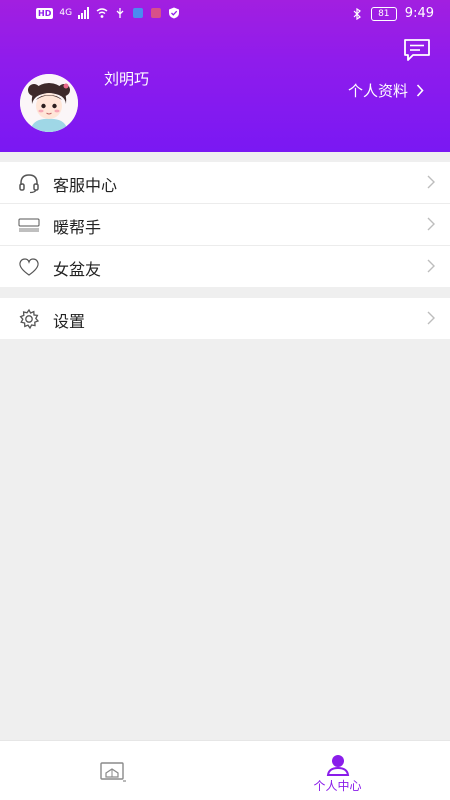  Describe the element at coordinates (419, 13) in the screenshot. I see `clock: 9:49` at that location.